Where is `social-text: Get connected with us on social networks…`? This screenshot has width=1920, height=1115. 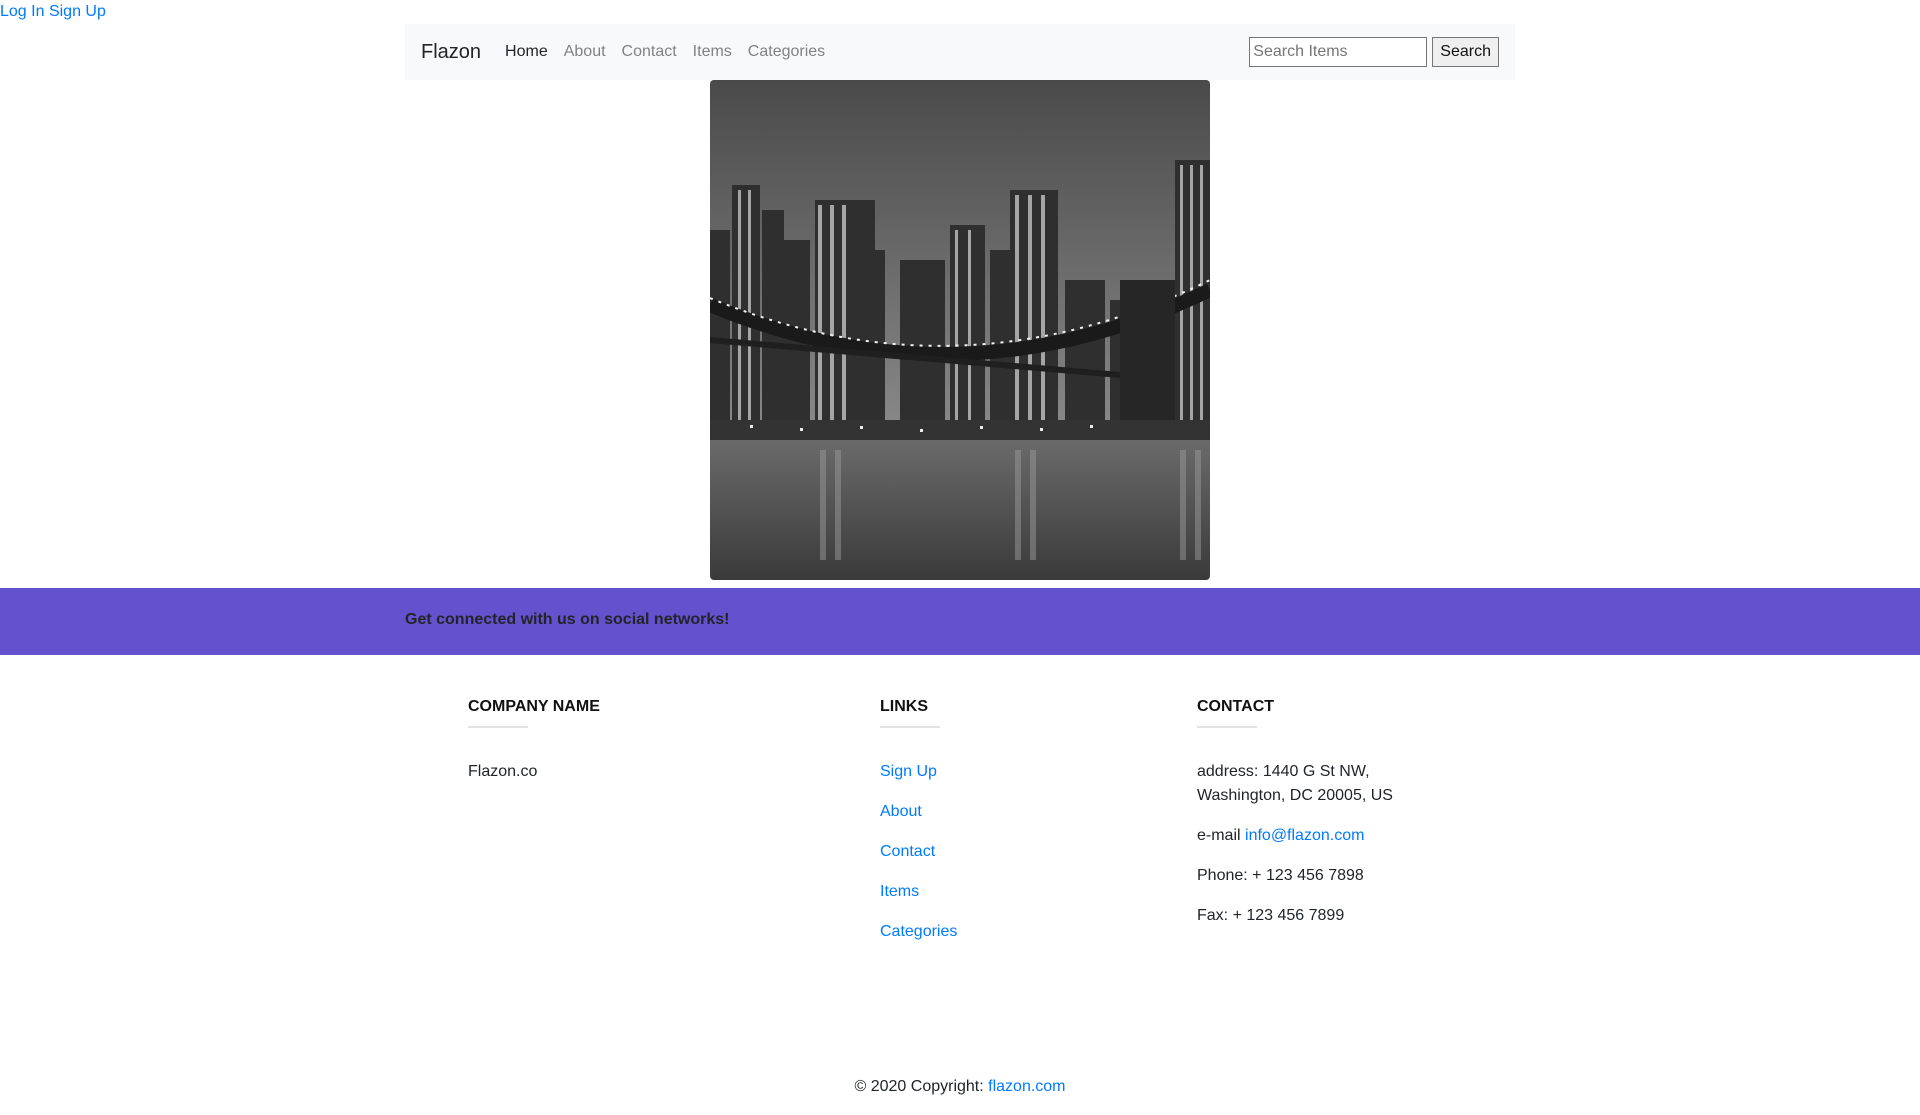
social-text: Get connected with us on social networks… is located at coordinates (567, 619).